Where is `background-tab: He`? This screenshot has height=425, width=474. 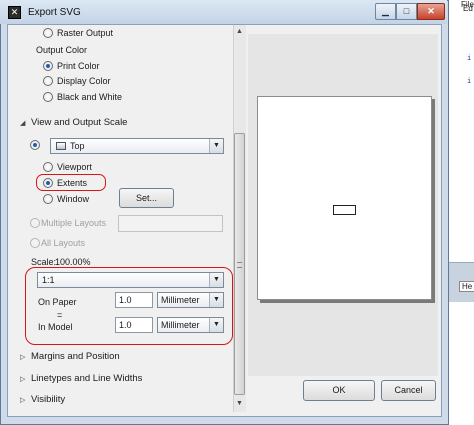 background-tab: He is located at coordinates (466, 286).